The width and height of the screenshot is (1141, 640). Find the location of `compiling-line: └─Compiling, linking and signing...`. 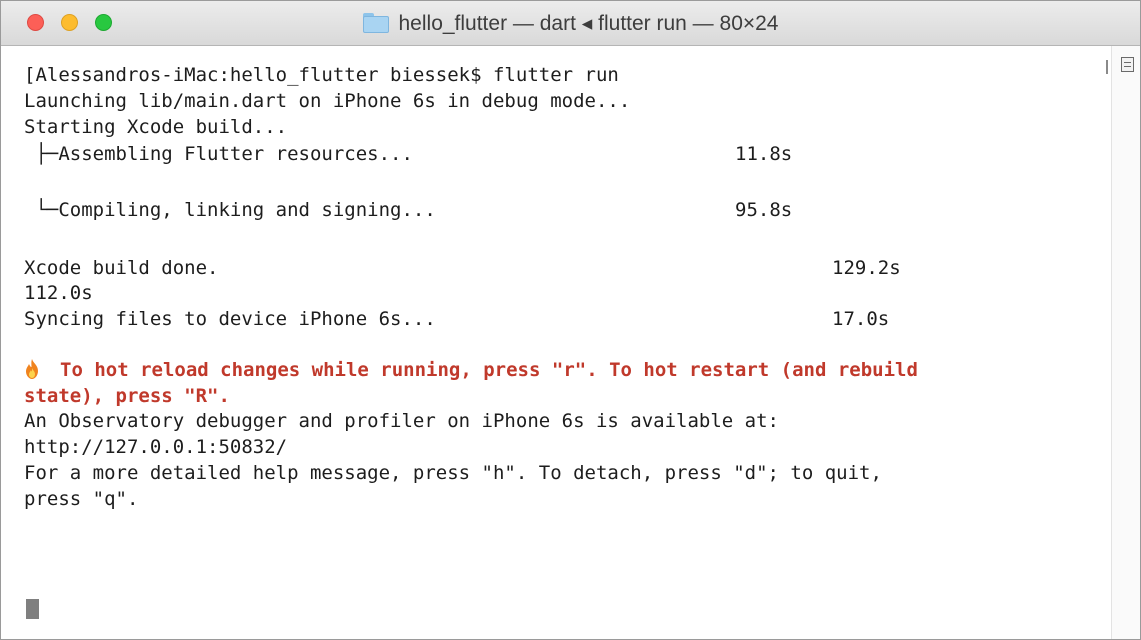

compiling-line: └─Compiling, linking and signing... is located at coordinates (230, 210).